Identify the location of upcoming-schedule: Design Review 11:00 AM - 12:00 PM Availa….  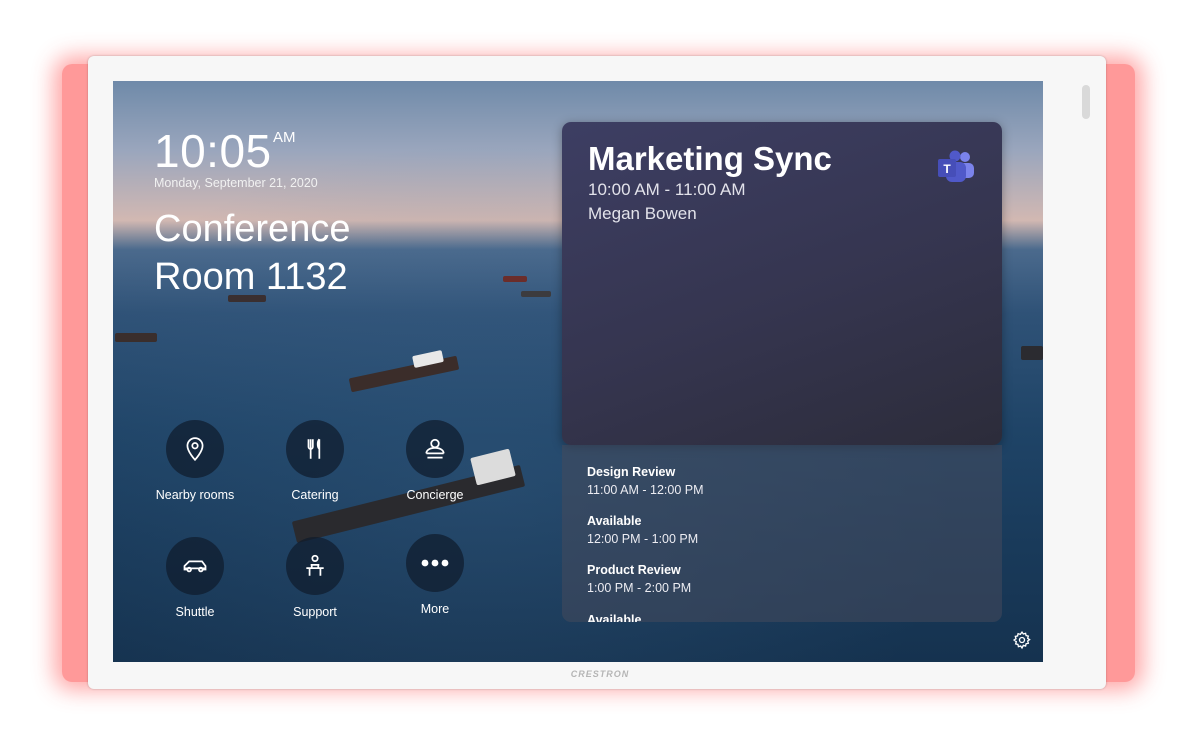
(782, 533).